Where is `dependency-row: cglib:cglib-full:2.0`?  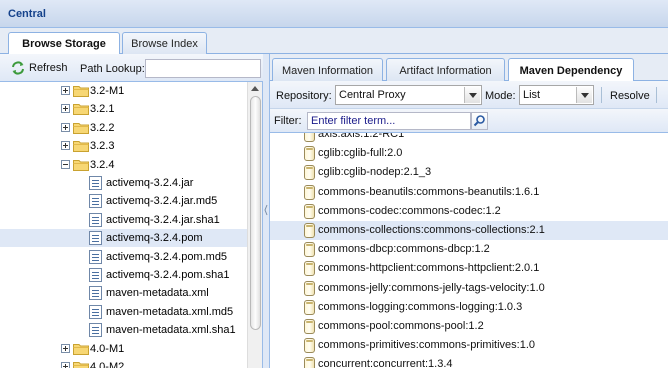
dependency-row: cglib:cglib-full:2.0 is located at coordinates (469, 153).